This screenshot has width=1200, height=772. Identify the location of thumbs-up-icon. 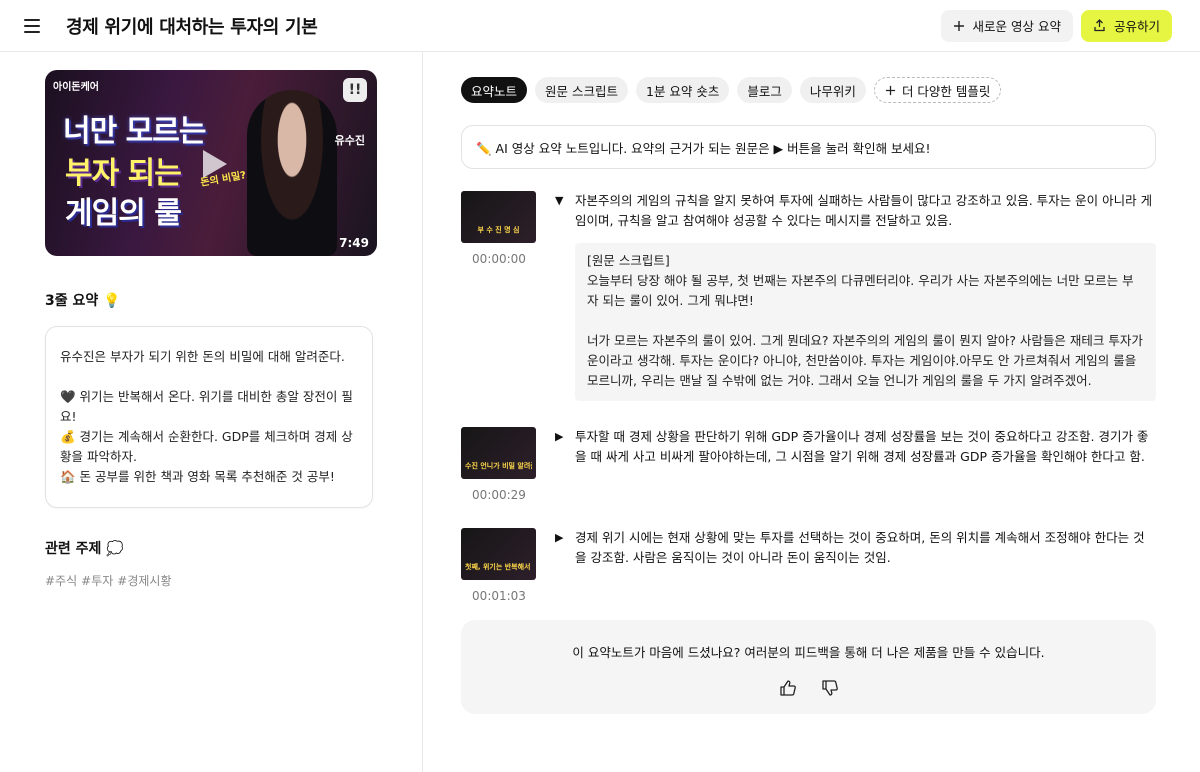
(788, 689).